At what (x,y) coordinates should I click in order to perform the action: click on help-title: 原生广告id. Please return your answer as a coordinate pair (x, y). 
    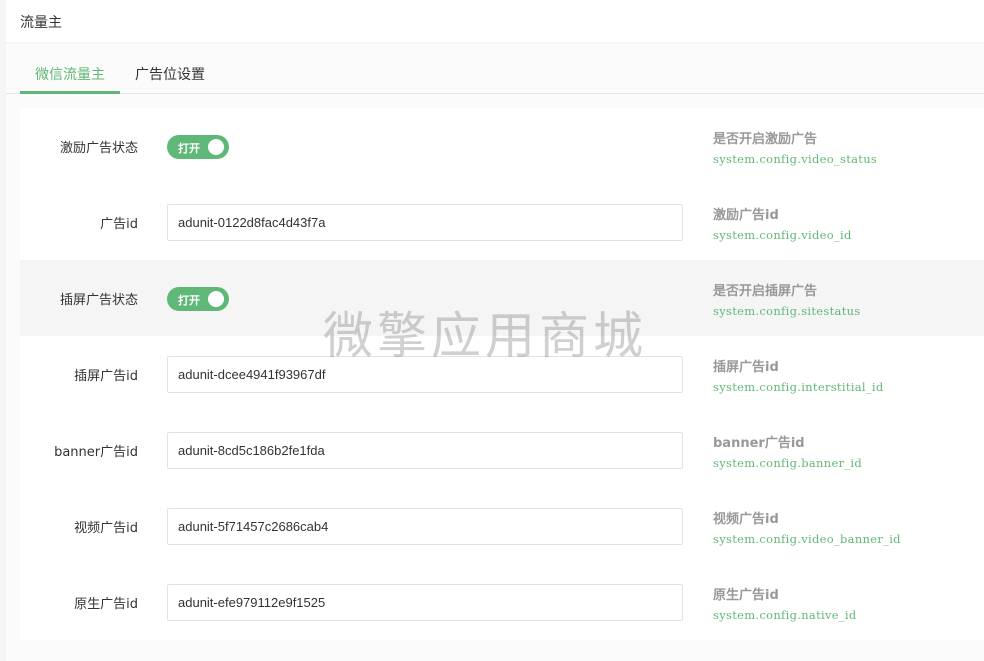
    Looking at the image, I should click on (746, 595).